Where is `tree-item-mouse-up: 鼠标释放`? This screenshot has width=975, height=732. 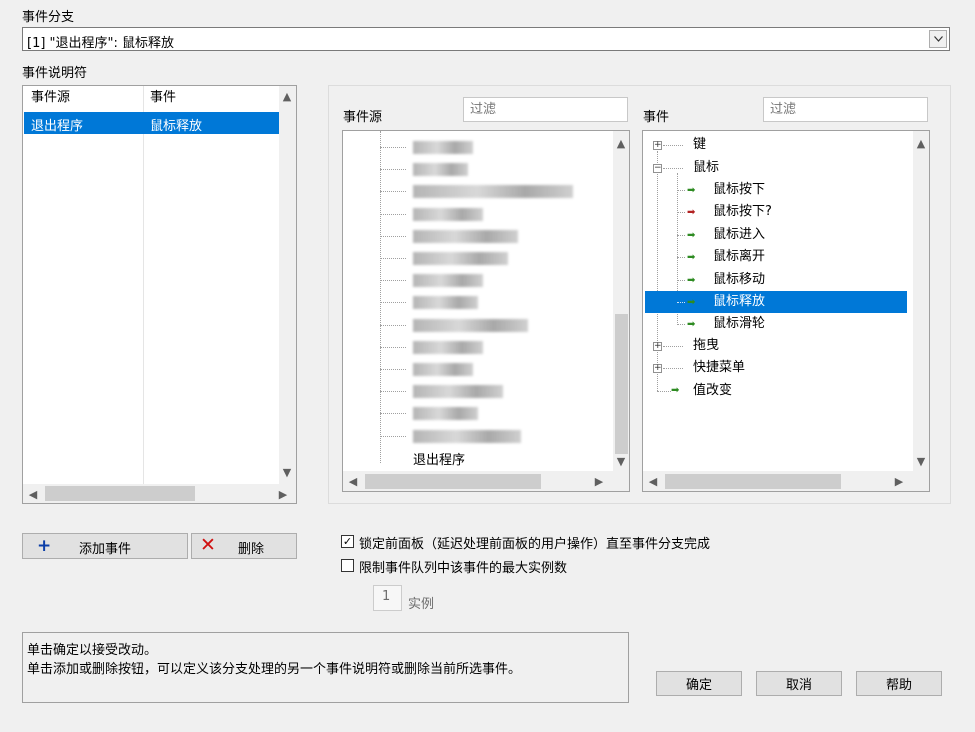
tree-item-mouse-up: 鼠标释放 is located at coordinates (739, 302).